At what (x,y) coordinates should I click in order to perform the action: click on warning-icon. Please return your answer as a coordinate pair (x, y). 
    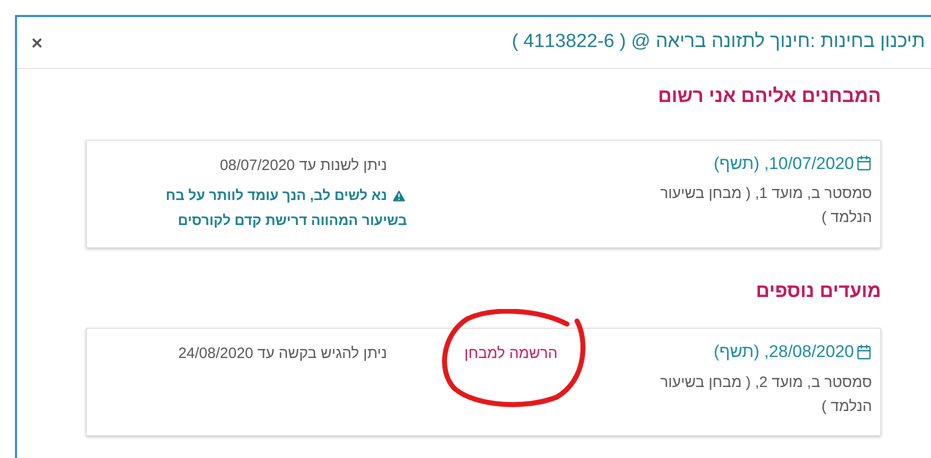
    Looking at the image, I should click on (399, 196).